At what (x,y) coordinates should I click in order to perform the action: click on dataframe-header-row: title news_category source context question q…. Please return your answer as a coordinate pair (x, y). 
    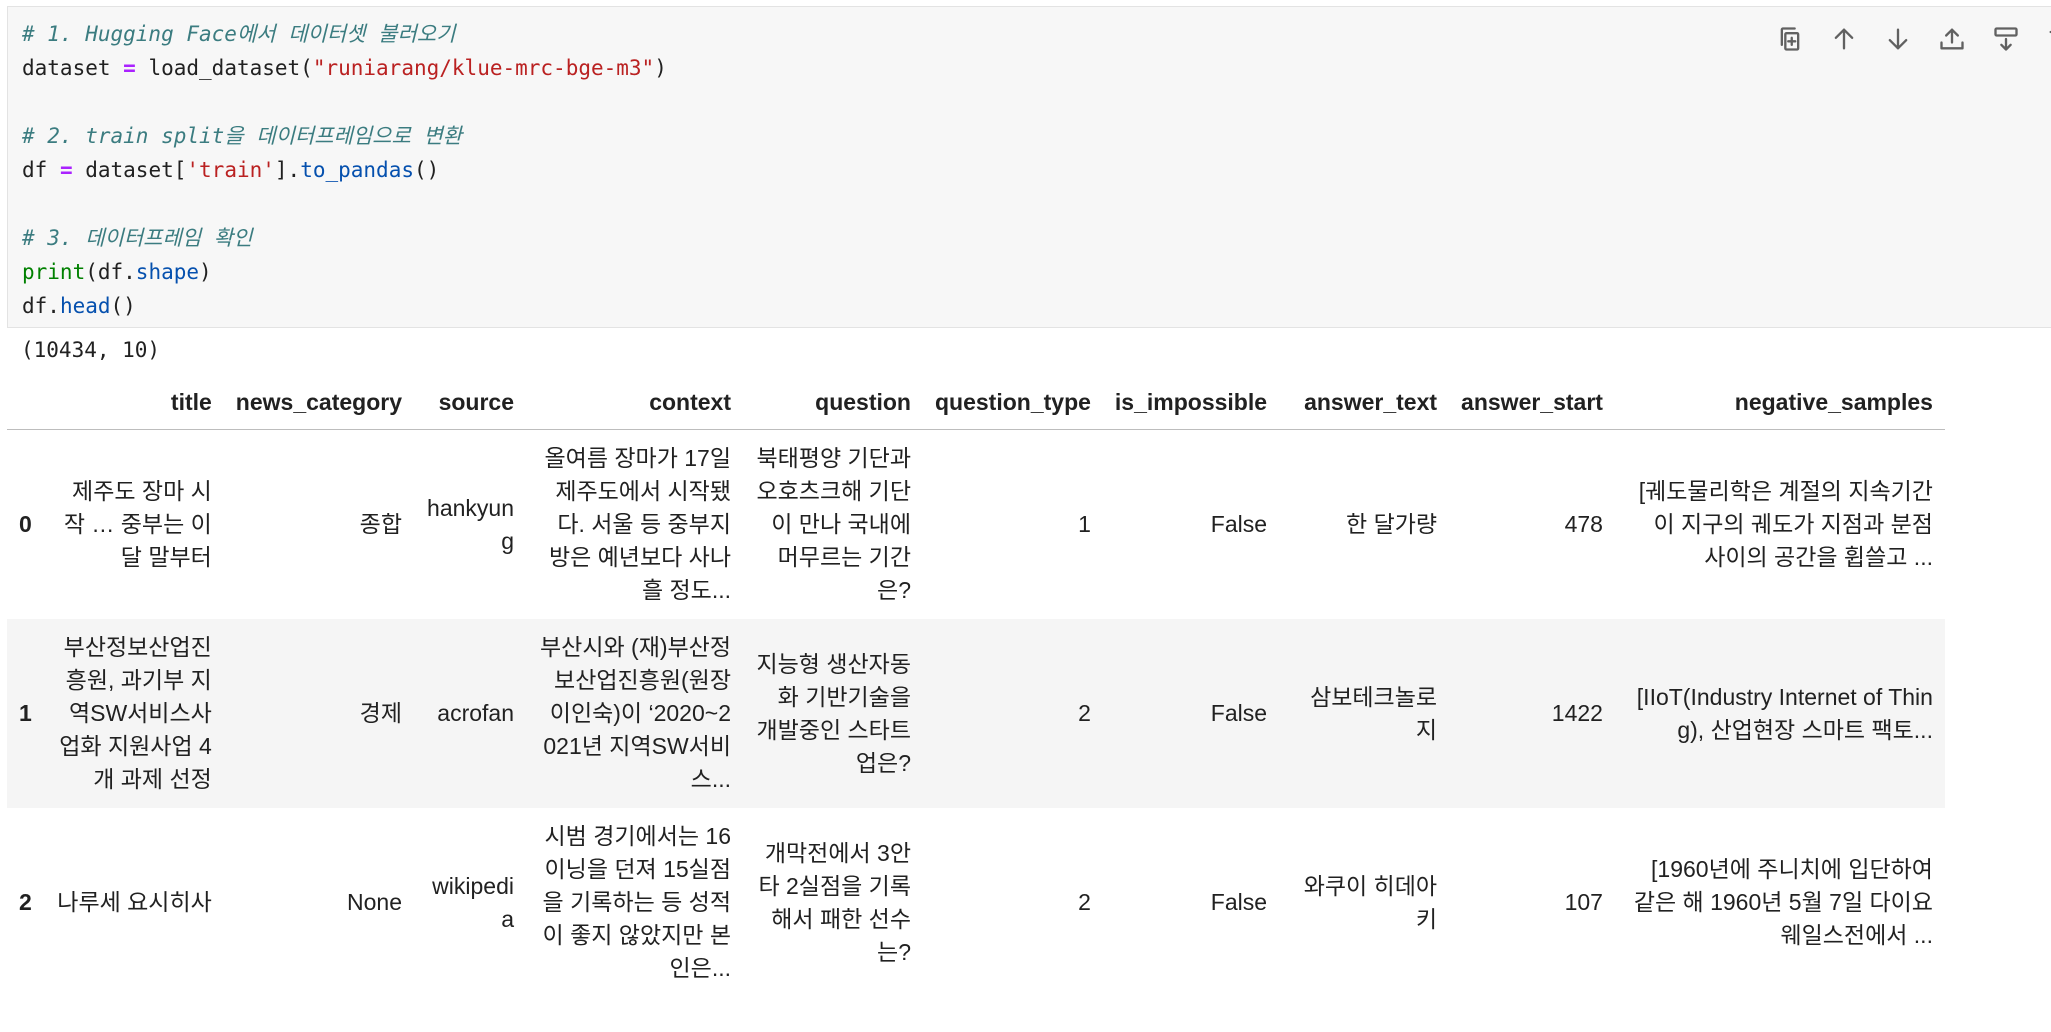
    Looking at the image, I should click on (976, 404).